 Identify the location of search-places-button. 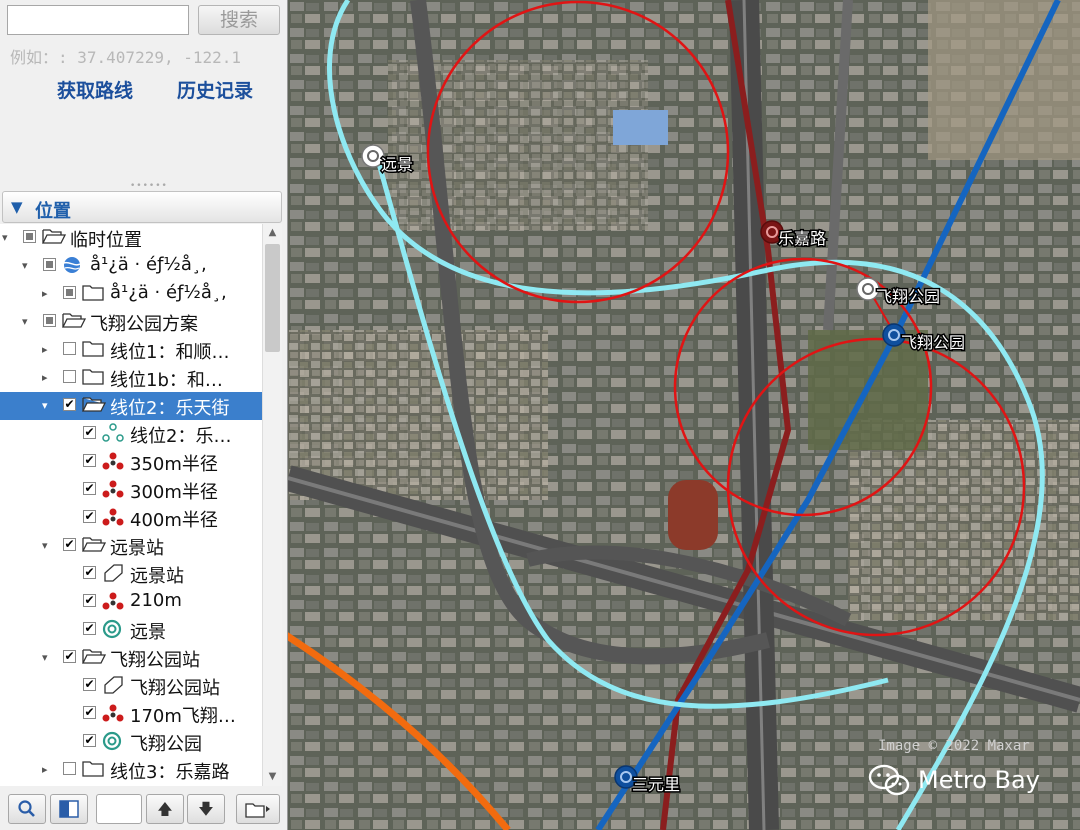
(27, 809).